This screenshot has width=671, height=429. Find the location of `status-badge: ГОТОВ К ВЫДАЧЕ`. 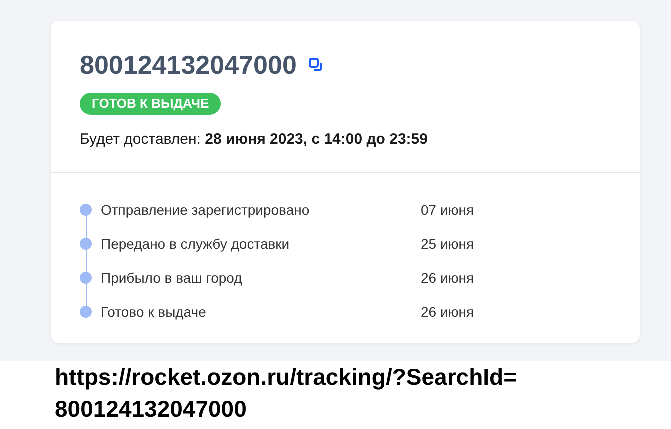

status-badge: ГОТОВ К ВЫДАЧЕ is located at coordinates (151, 104).